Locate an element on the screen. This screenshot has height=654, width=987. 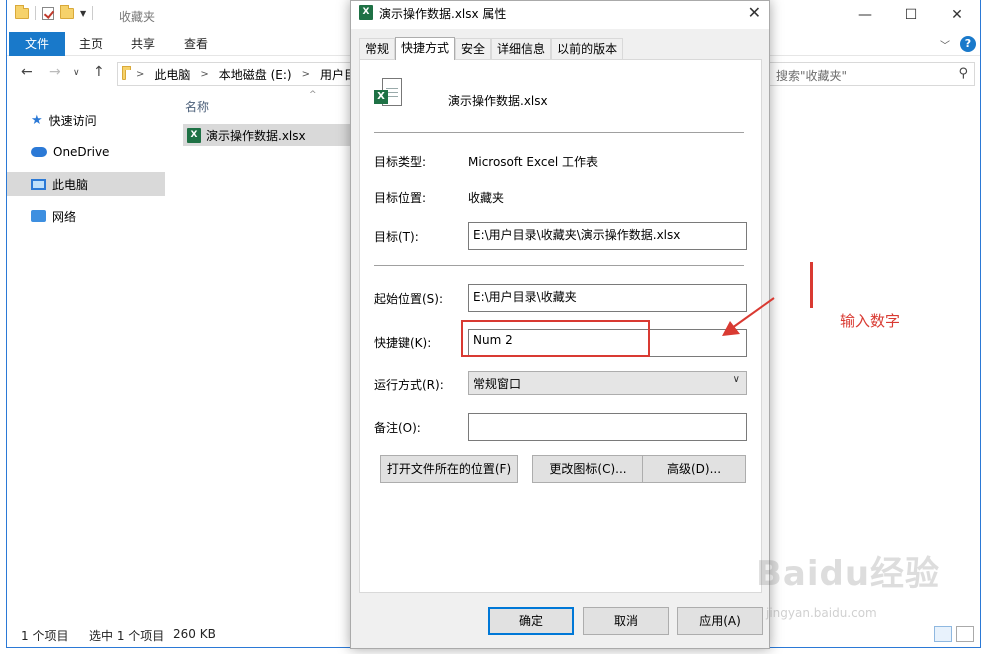
comment-field is located at coordinates (607, 427).